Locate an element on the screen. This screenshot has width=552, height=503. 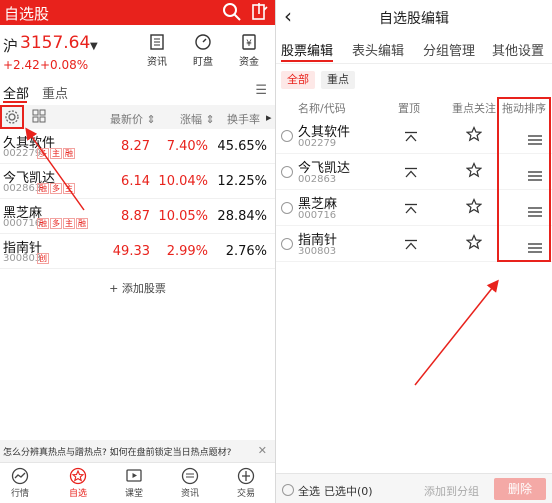
stock-tags: 融多主 is located at coordinates (56, 188).